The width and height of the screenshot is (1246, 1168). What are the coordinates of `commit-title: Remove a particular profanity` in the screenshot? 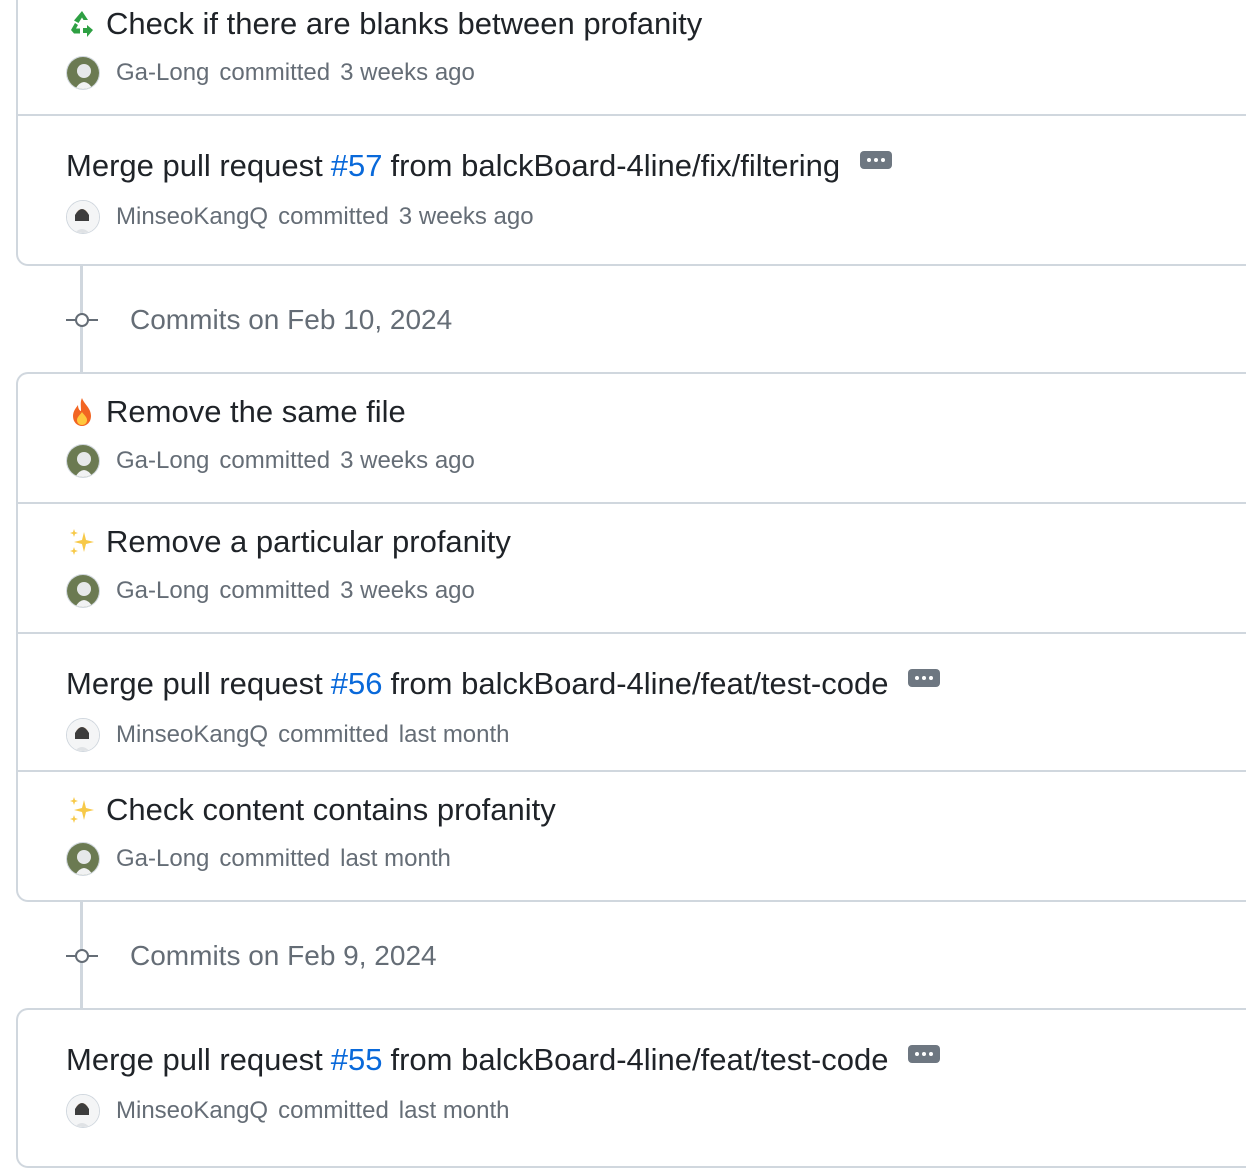 It's located at (288, 542).